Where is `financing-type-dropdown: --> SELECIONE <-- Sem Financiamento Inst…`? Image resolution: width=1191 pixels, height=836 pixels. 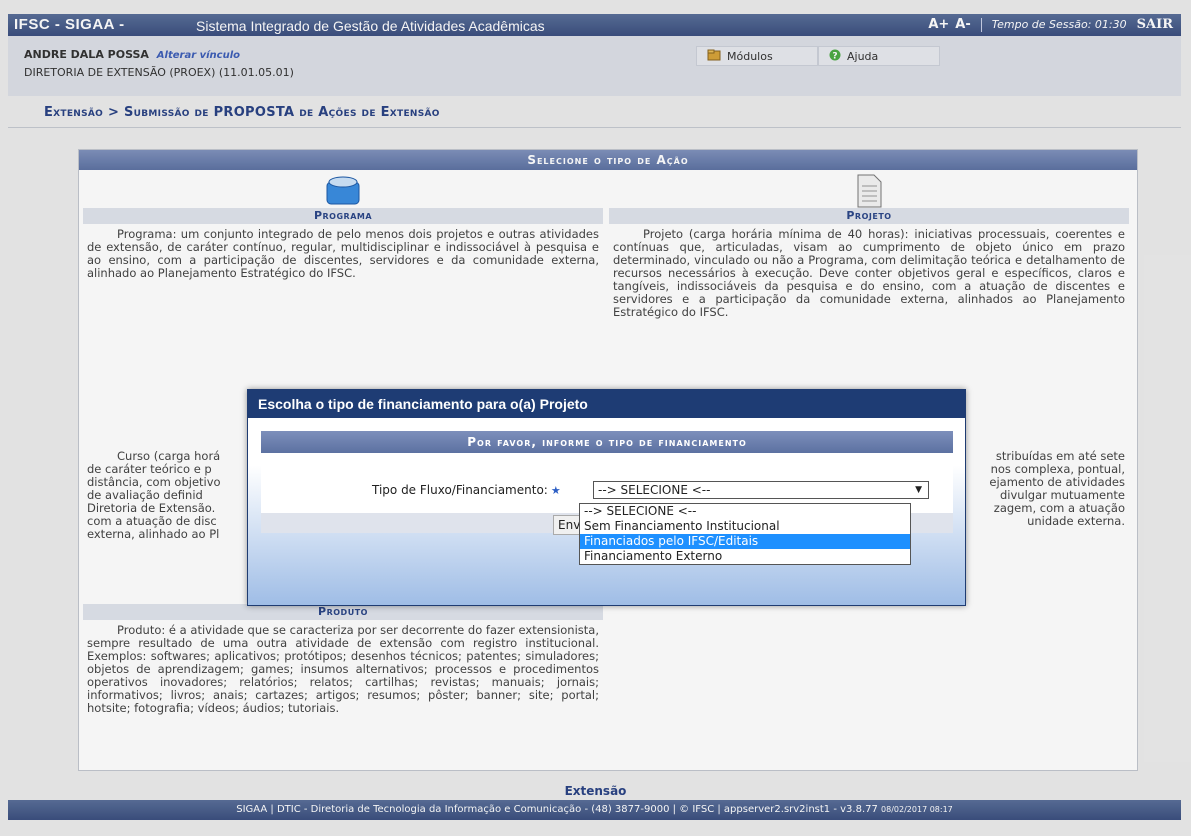 financing-type-dropdown: --> SELECIONE <-- Sem Financiamento Inst… is located at coordinates (745, 534).